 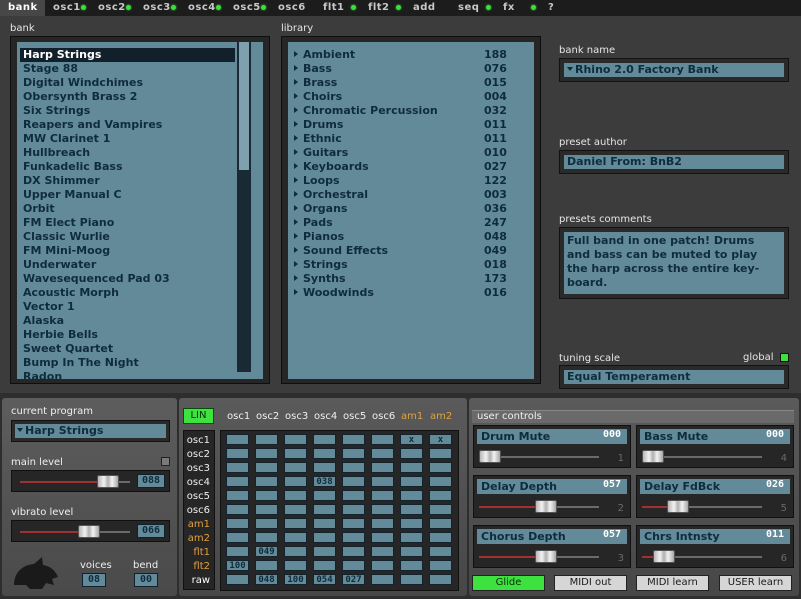 What do you see at coordinates (60, 335) in the screenshot?
I see `bank-item: Herbie Bells` at bounding box center [60, 335].